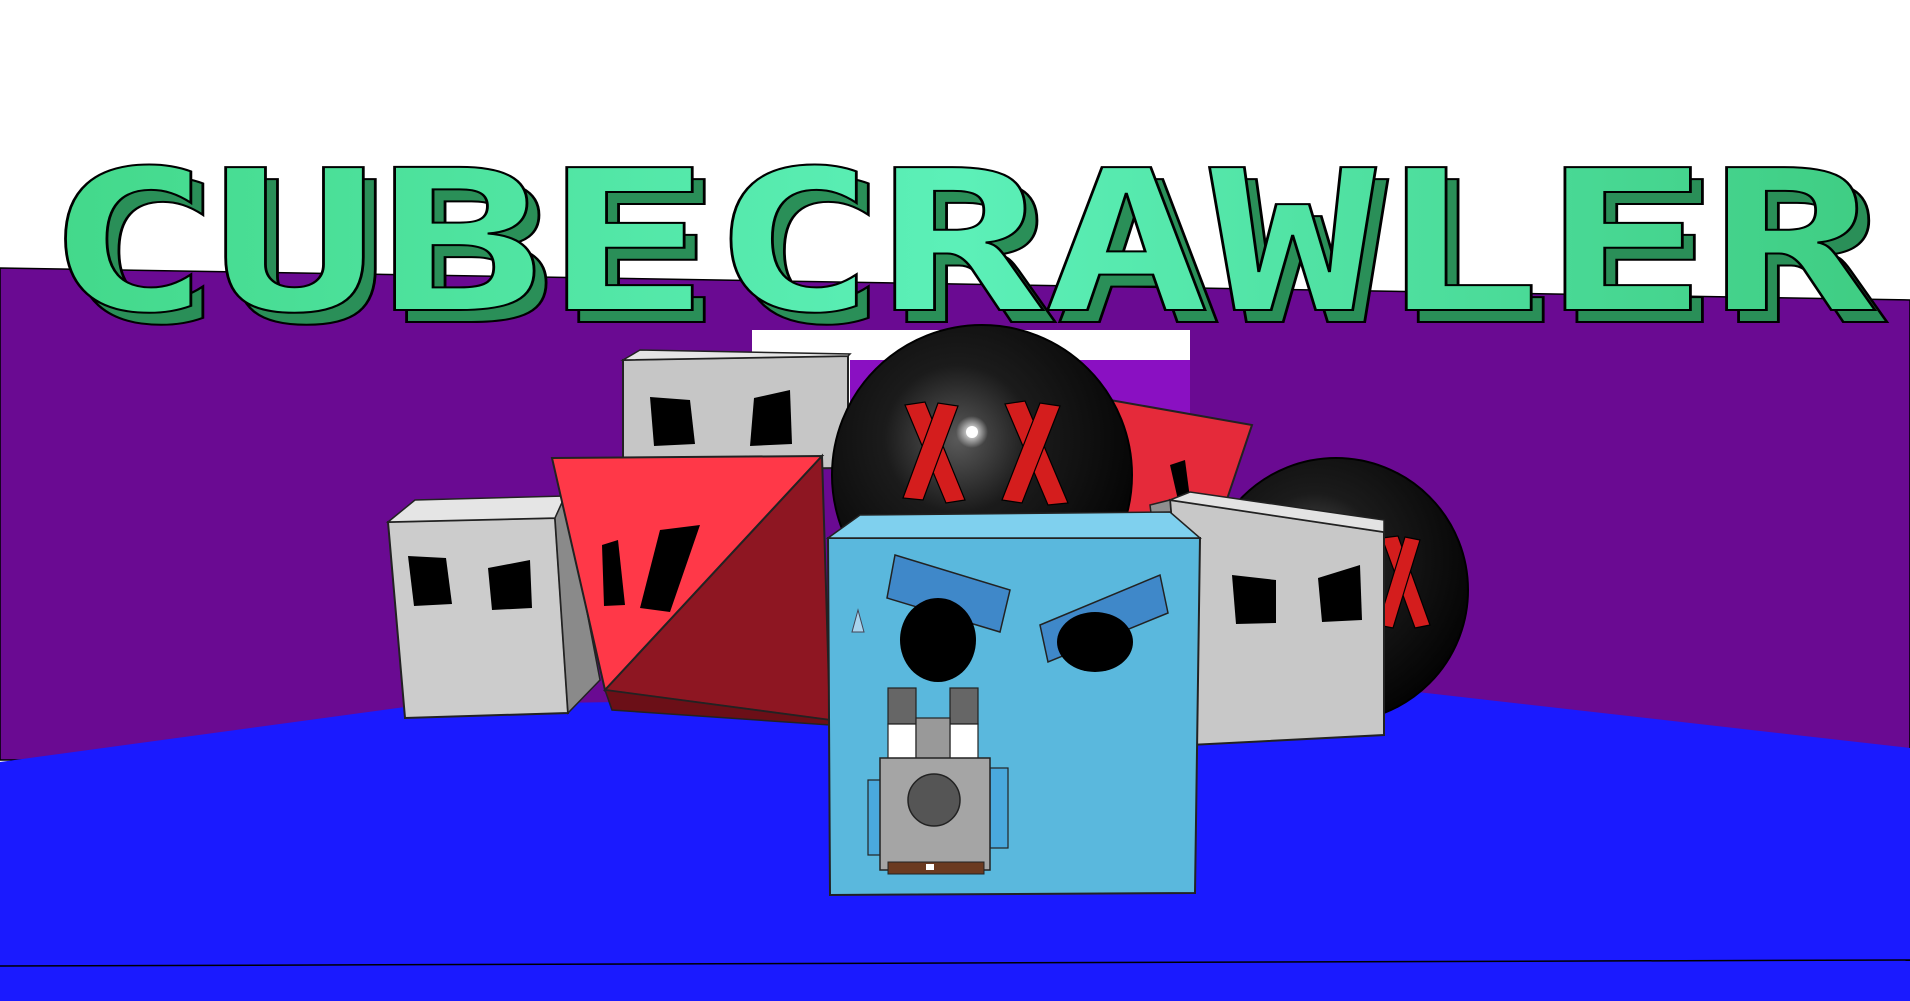 The image size is (1910, 1001). Describe the element at coordinates (1014, 704) in the screenshot. I see `player-cube` at that location.